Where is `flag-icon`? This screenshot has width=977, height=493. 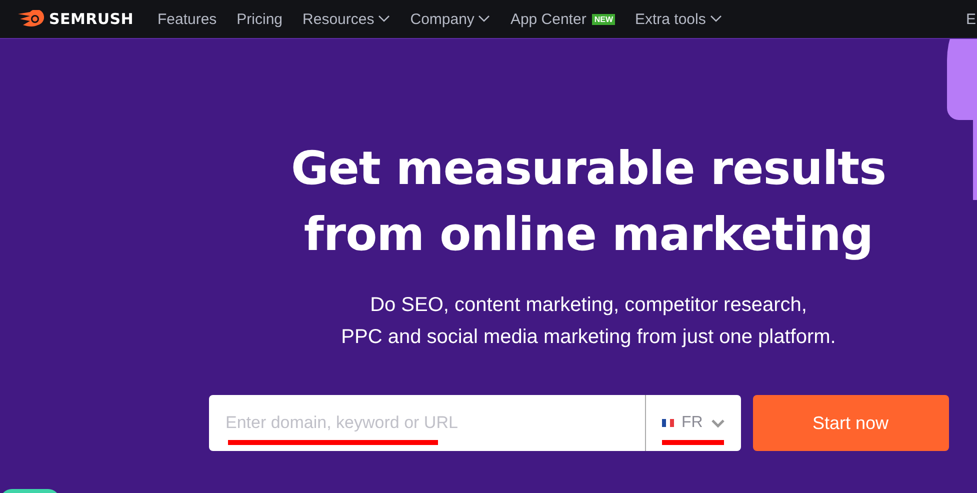 flag-icon is located at coordinates (668, 423).